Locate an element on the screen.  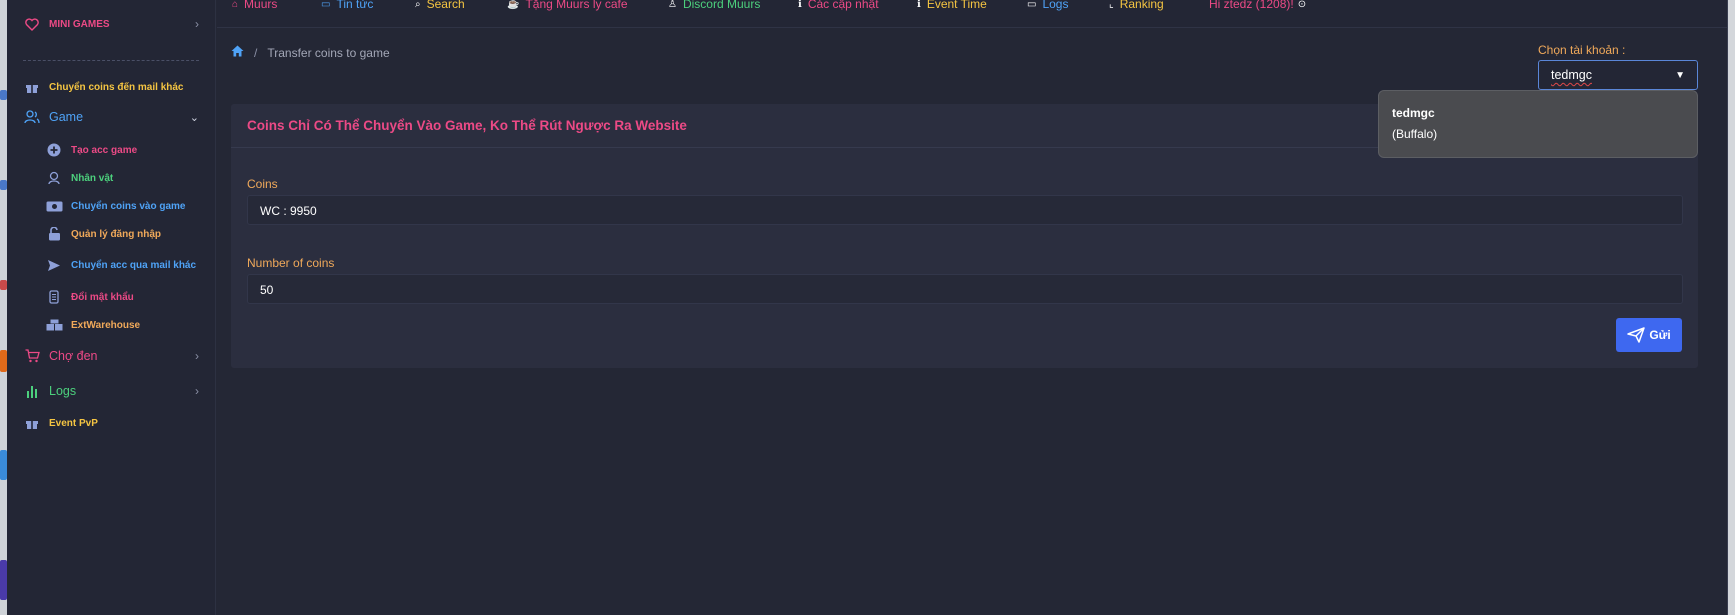
breadcrumb: / Transfer coins to game is located at coordinates (310, 52).